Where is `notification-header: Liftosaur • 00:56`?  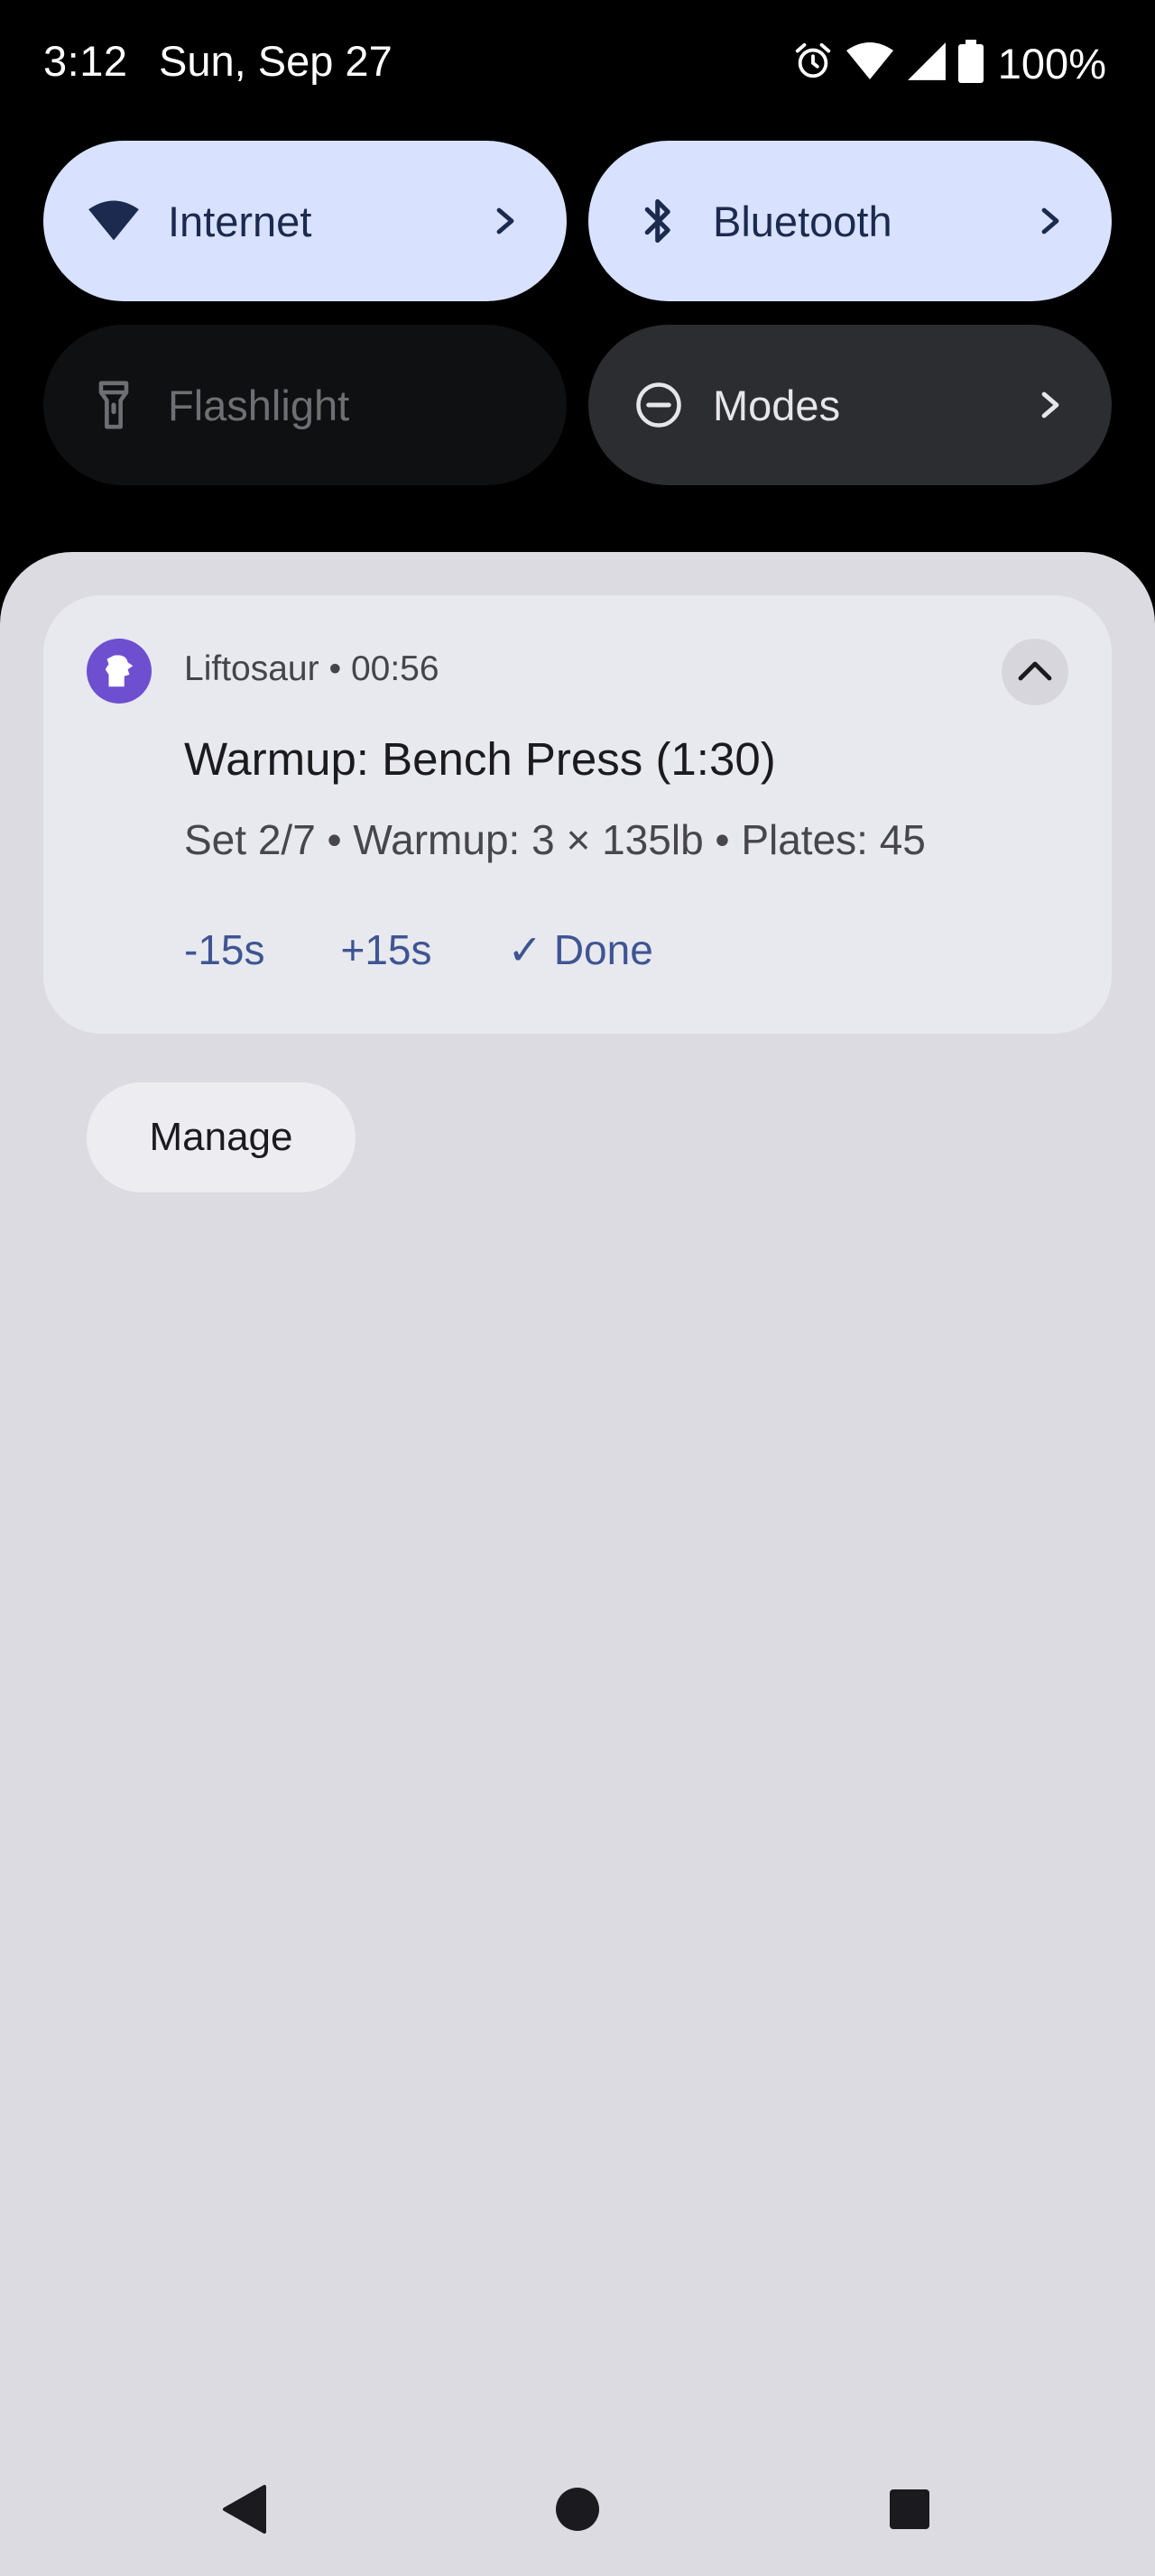 notification-header: Liftosaur • 00:56 is located at coordinates (311, 669).